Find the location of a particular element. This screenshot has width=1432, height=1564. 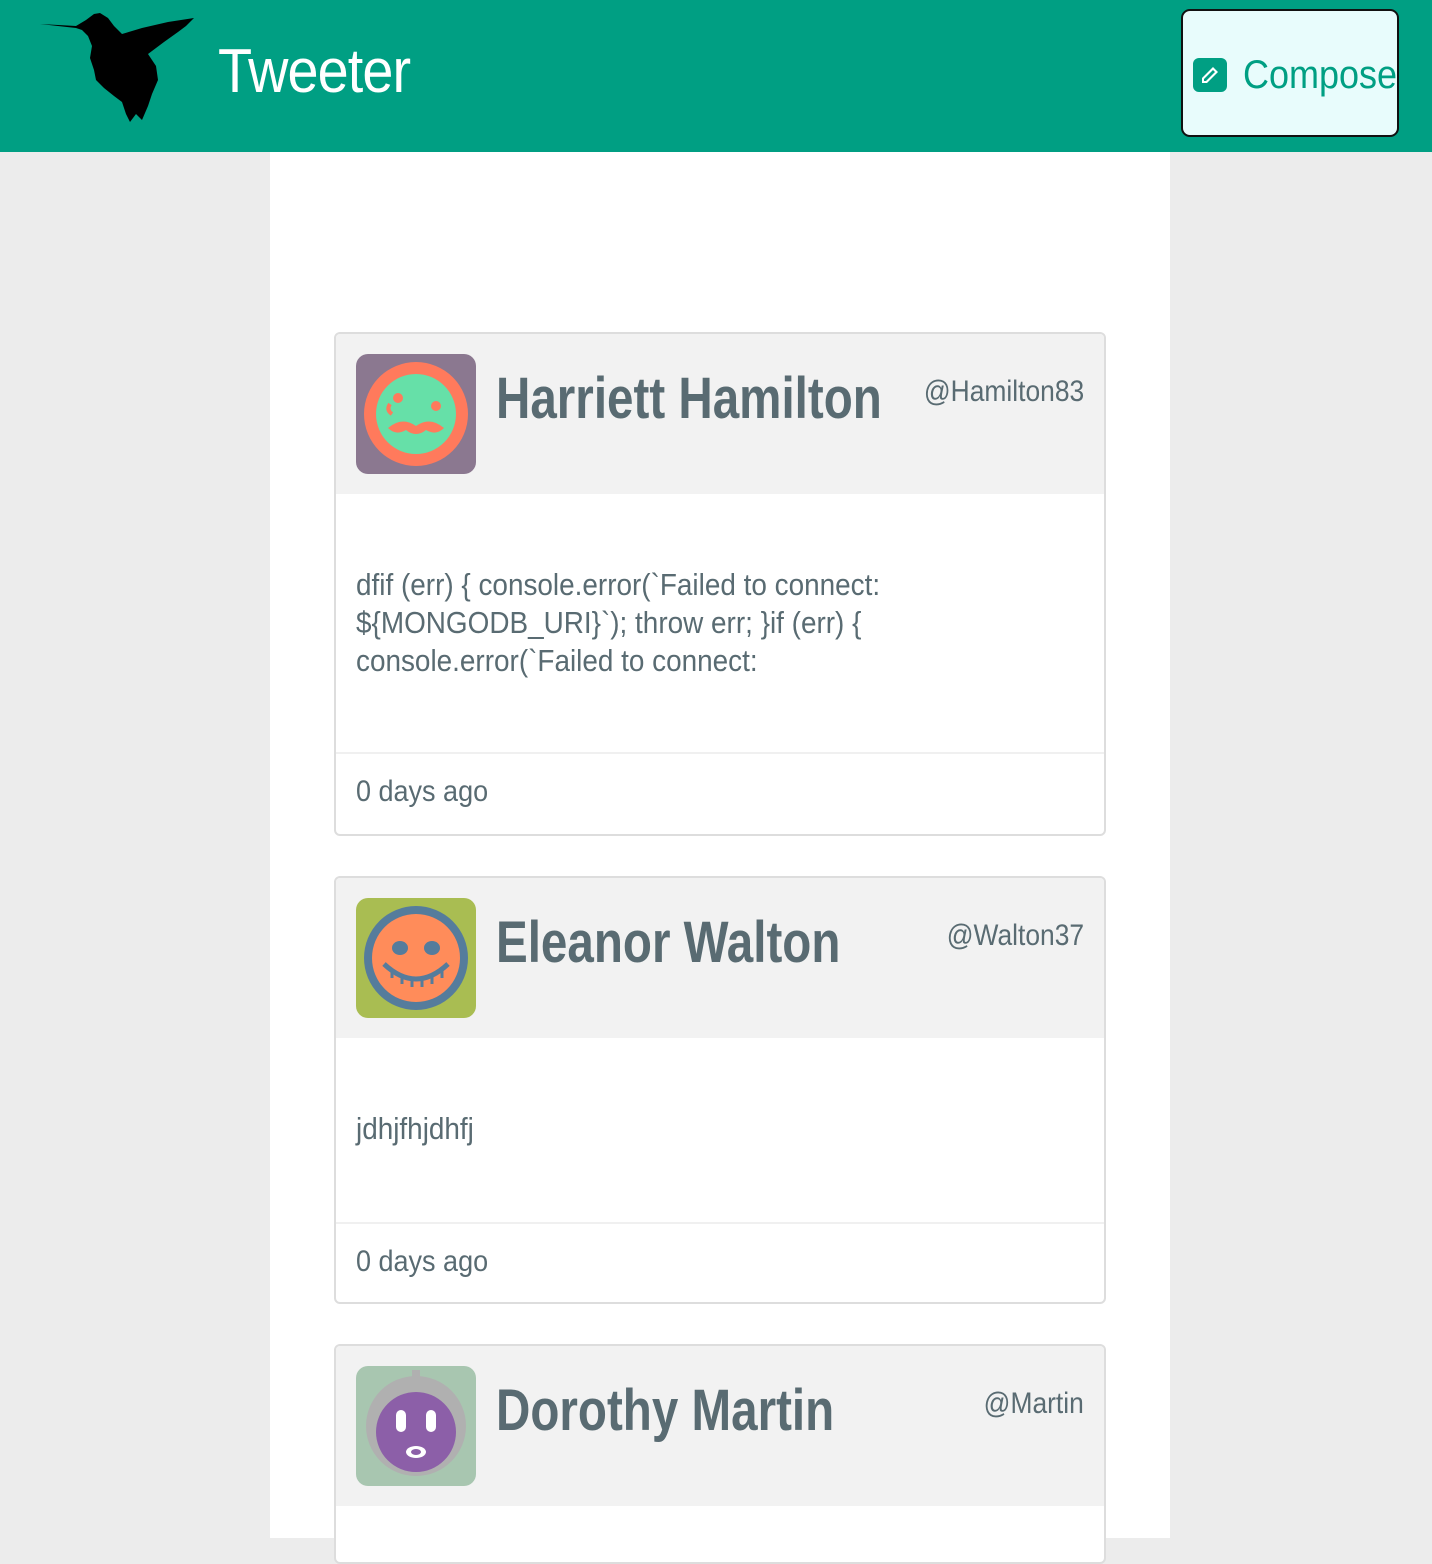

tweet-header: Dorothy Martin @Martin is located at coordinates (720, 1426).